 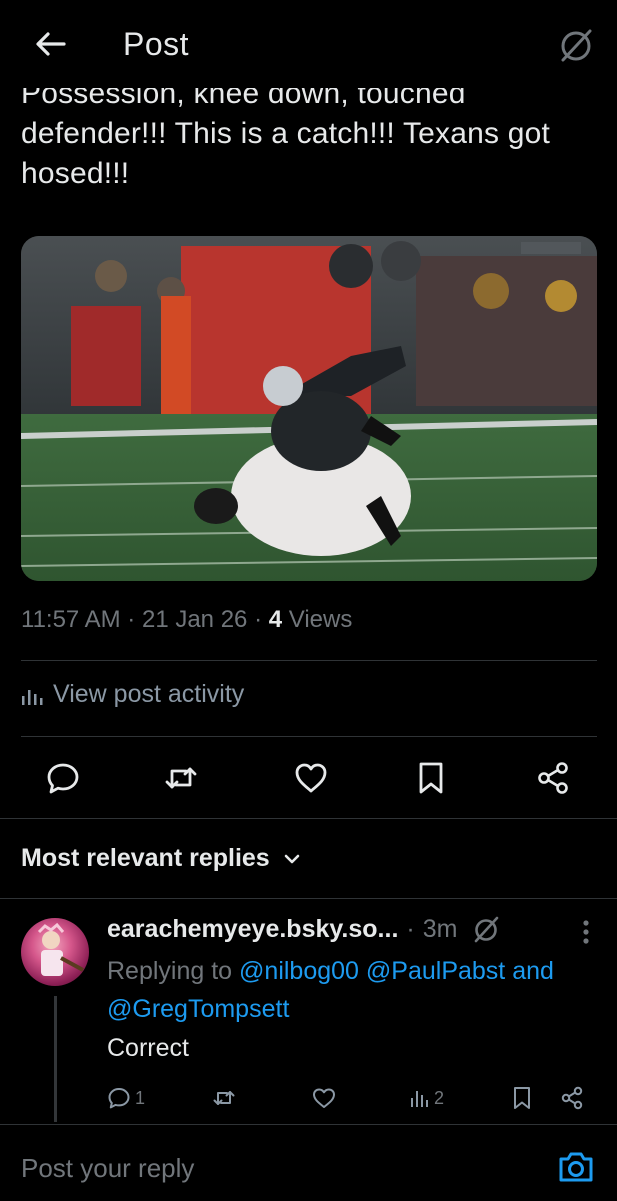 What do you see at coordinates (194, 619) in the screenshot?
I see `post-date: 21 Jan 26` at bounding box center [194, 619].